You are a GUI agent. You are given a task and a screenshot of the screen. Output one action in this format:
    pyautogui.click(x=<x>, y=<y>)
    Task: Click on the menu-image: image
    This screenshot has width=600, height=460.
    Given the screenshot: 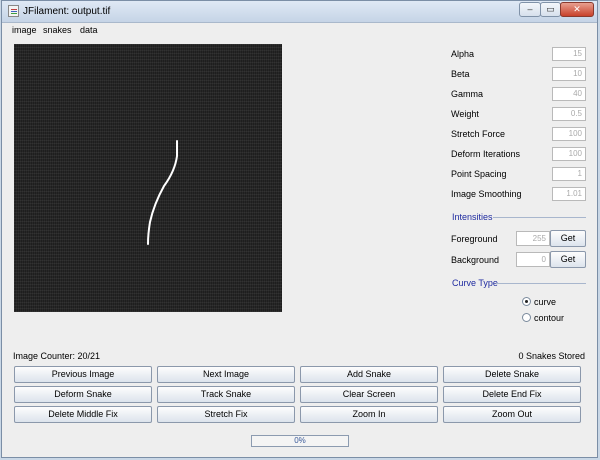 What is the action you would take?
    pyautogui.click(x=24, y=30)
    